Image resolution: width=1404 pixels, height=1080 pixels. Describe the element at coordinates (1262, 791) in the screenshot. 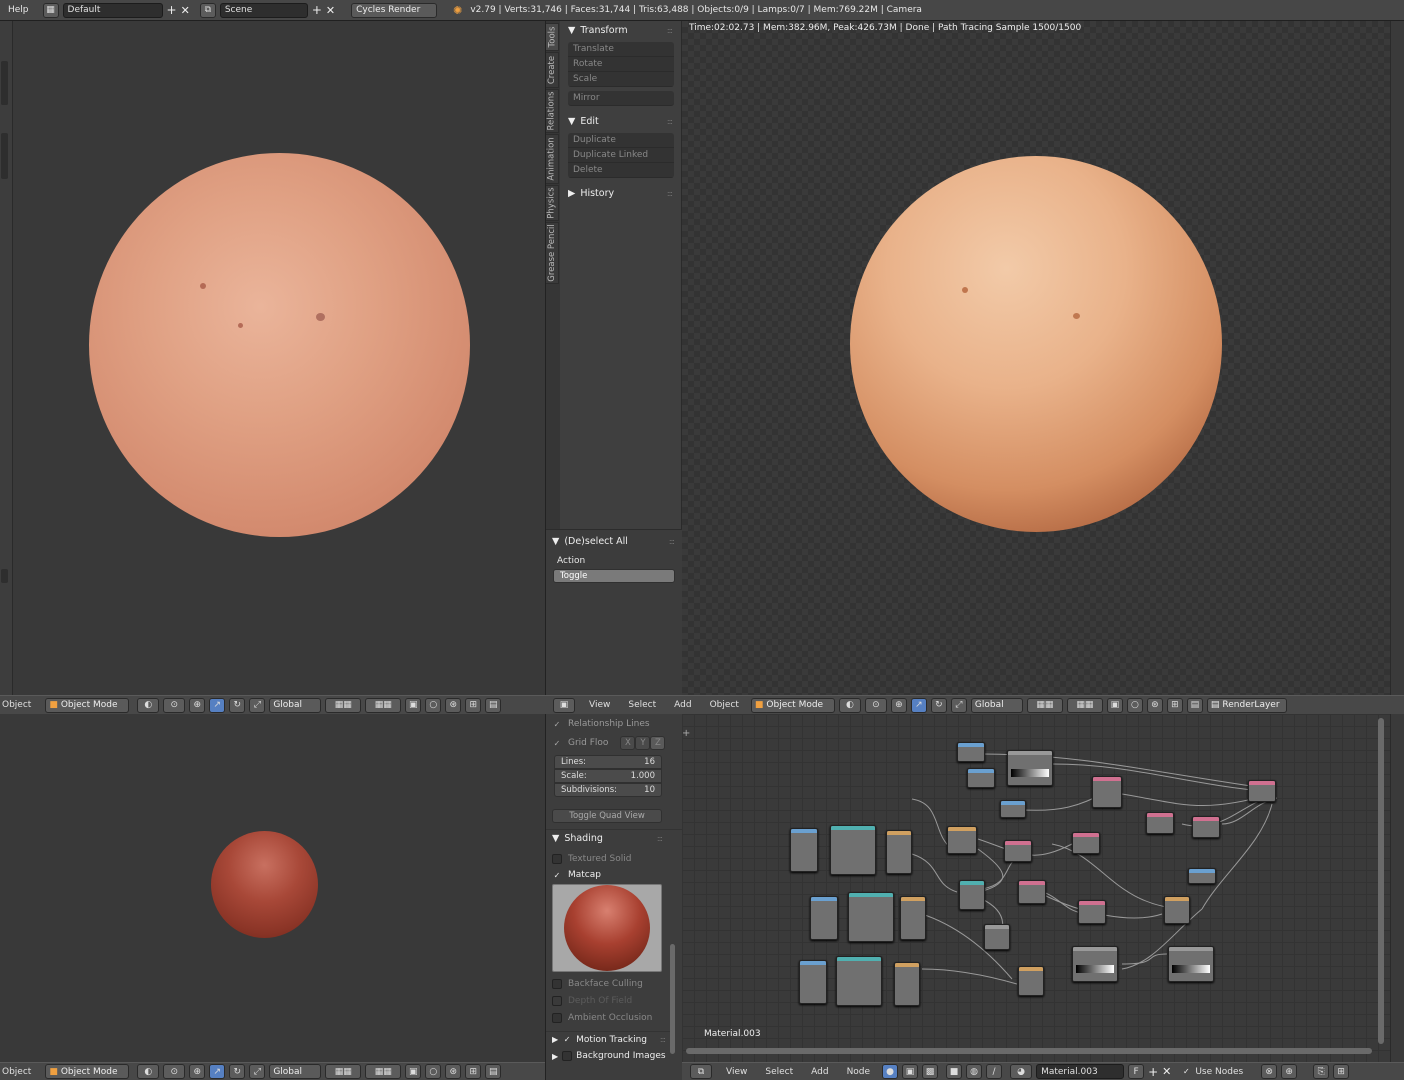

I see `node-output` at that location.